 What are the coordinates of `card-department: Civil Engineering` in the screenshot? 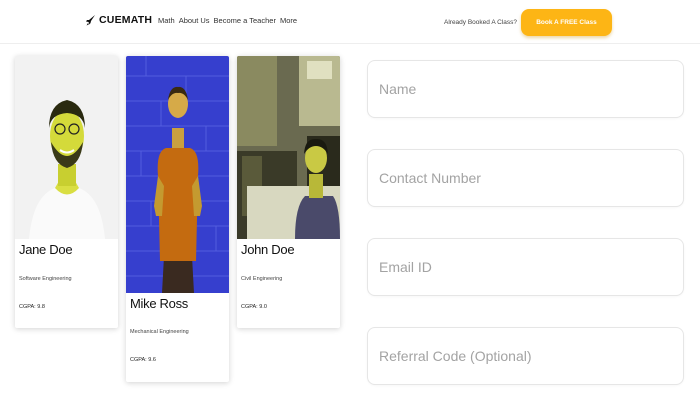 It's located at (262, 279).